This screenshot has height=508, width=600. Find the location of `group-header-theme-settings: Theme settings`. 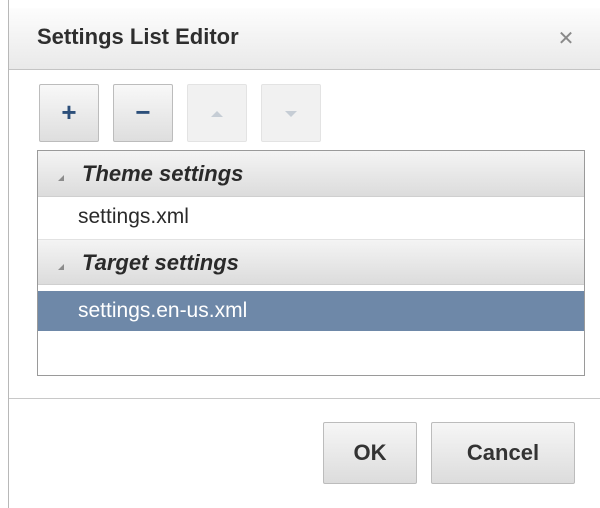

group-header-theme-settings: Theme settings is located at coordinates (311, 174).